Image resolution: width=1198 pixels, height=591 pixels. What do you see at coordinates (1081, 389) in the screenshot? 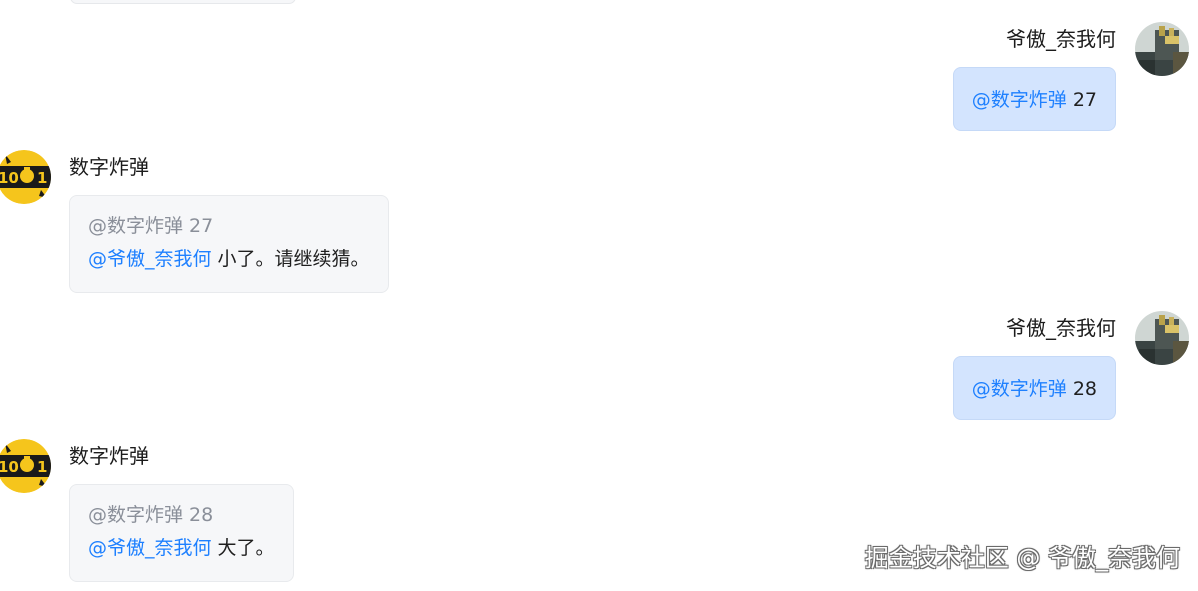
I see `message-text: 28` at bounding box center [1081, 389].